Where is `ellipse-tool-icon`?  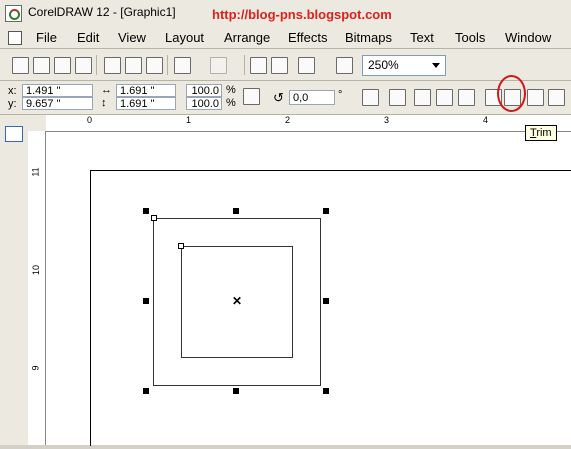 ellipse-tool-icon is located at coordinates (14, 289).